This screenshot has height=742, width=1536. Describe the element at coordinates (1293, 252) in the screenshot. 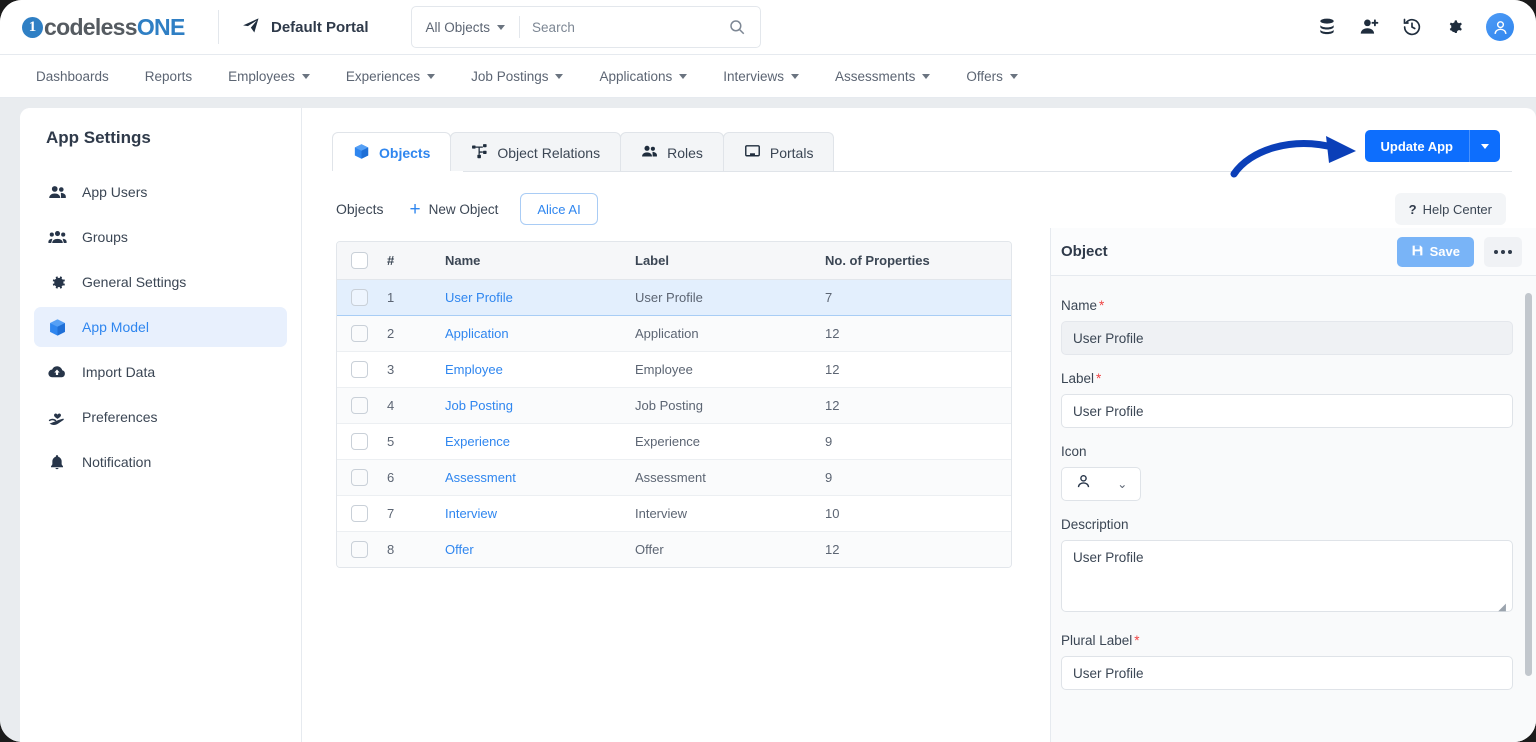

I see `detail-panel-header: Object Save` at that location.